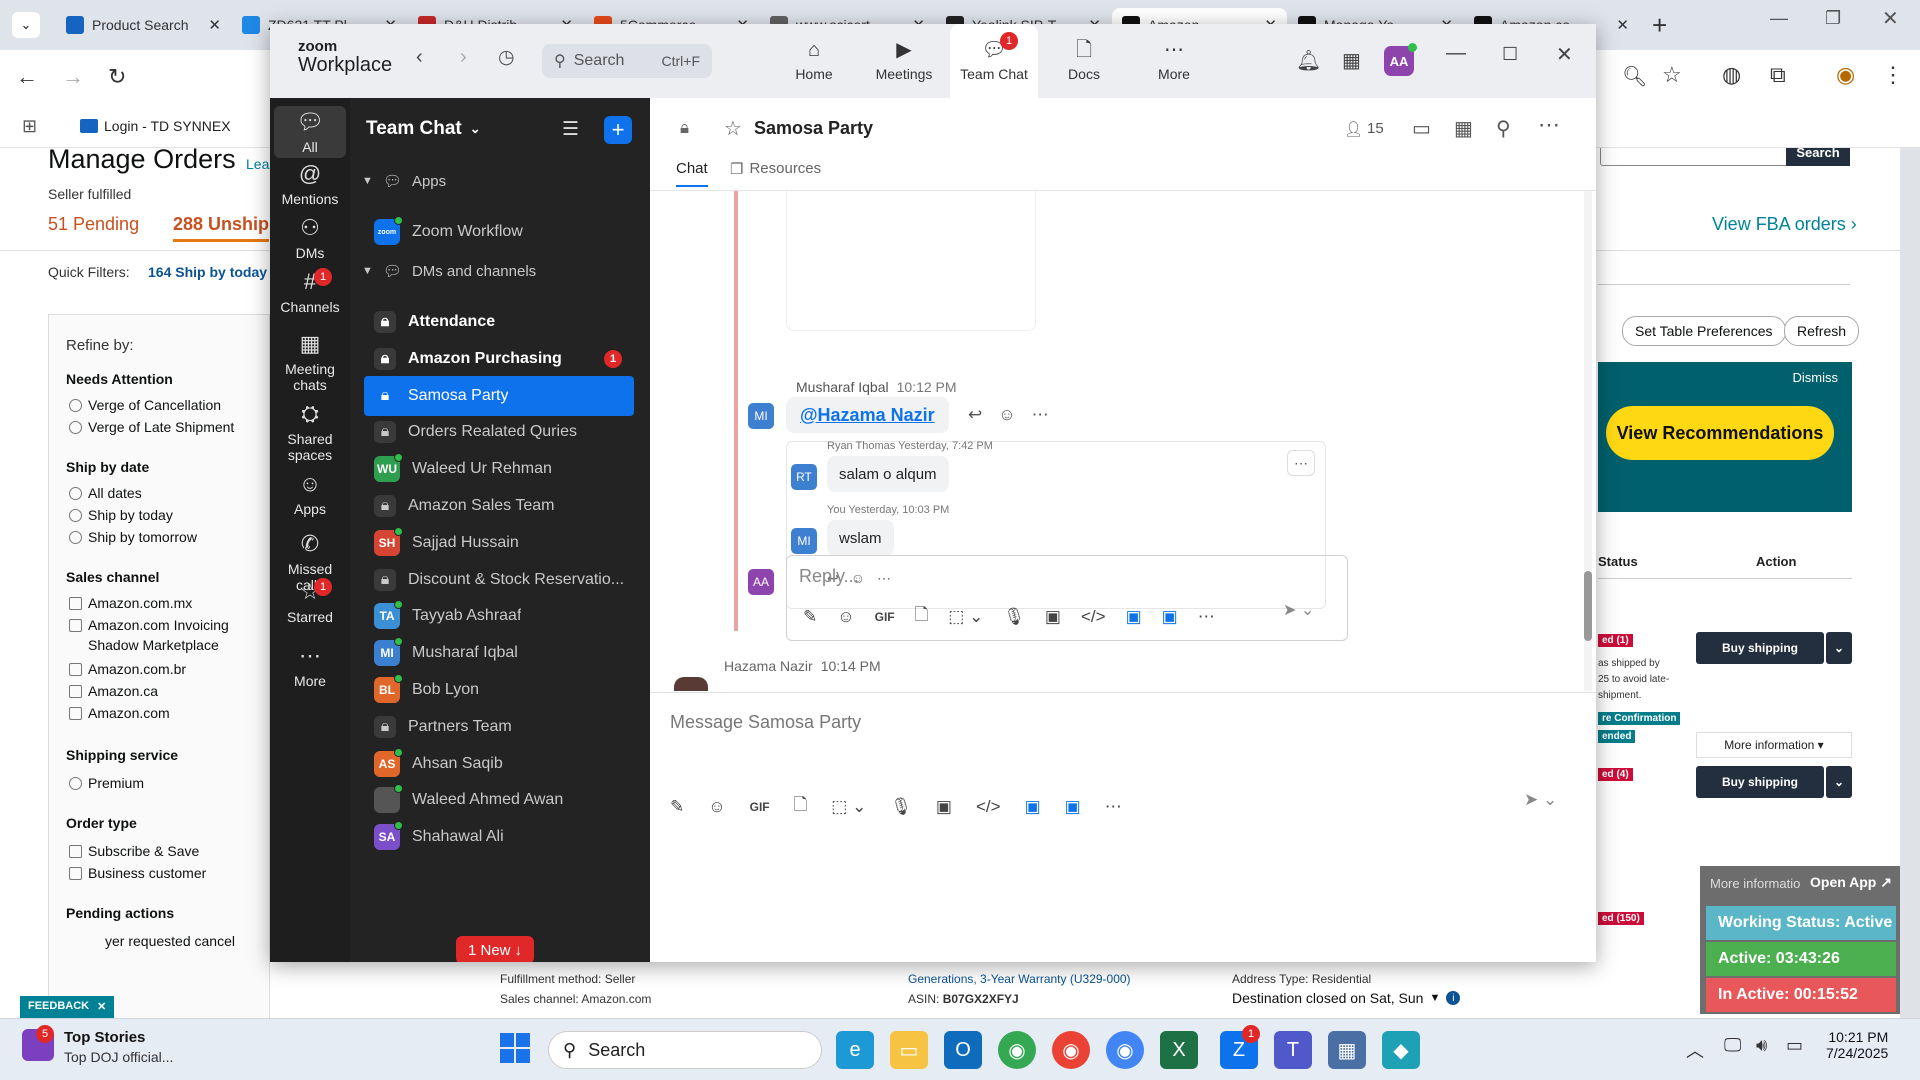  I want to click on more-icon: ⋯, so click(1549, 125).